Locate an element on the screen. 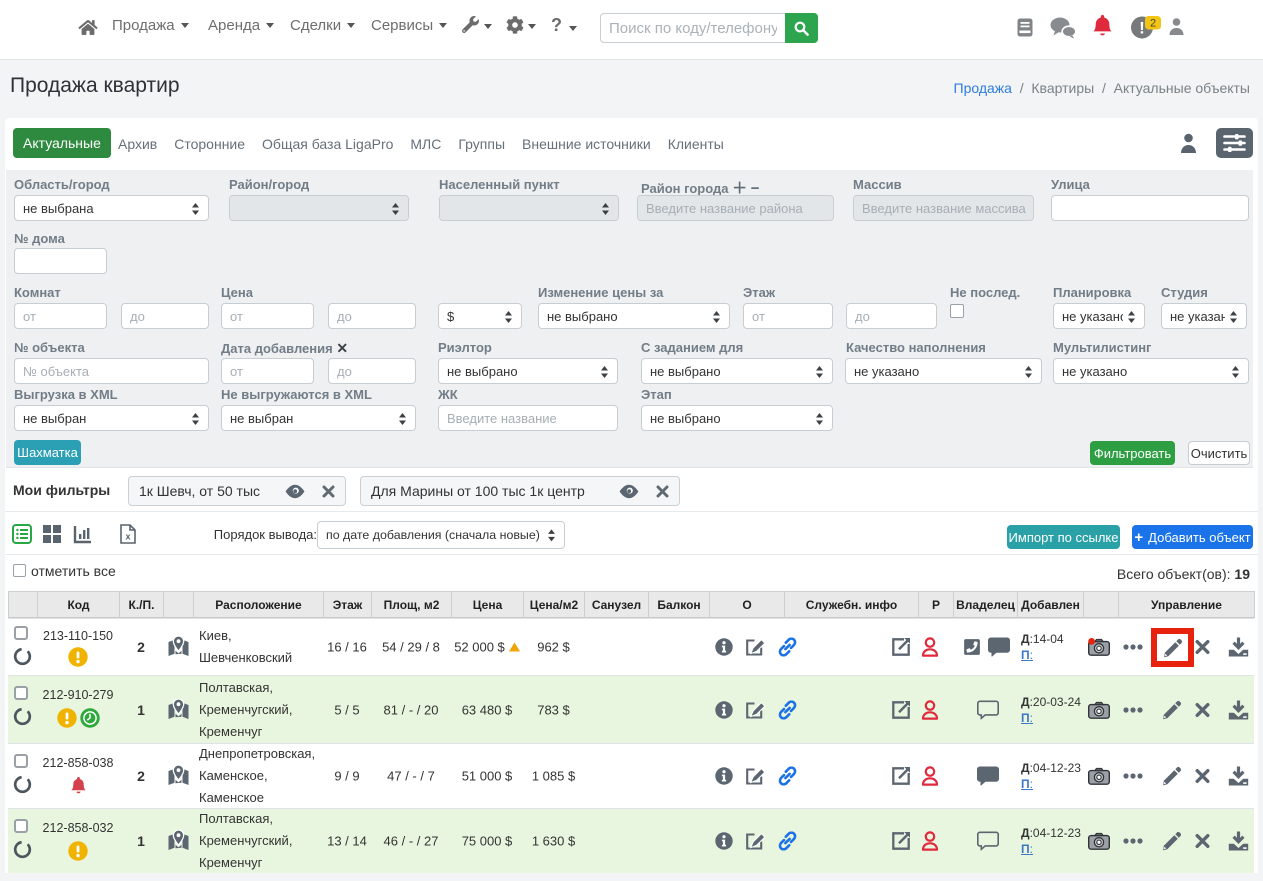 This screenshot has height=881, width=1263. svg-text: x is located at coordinates (127, 537).